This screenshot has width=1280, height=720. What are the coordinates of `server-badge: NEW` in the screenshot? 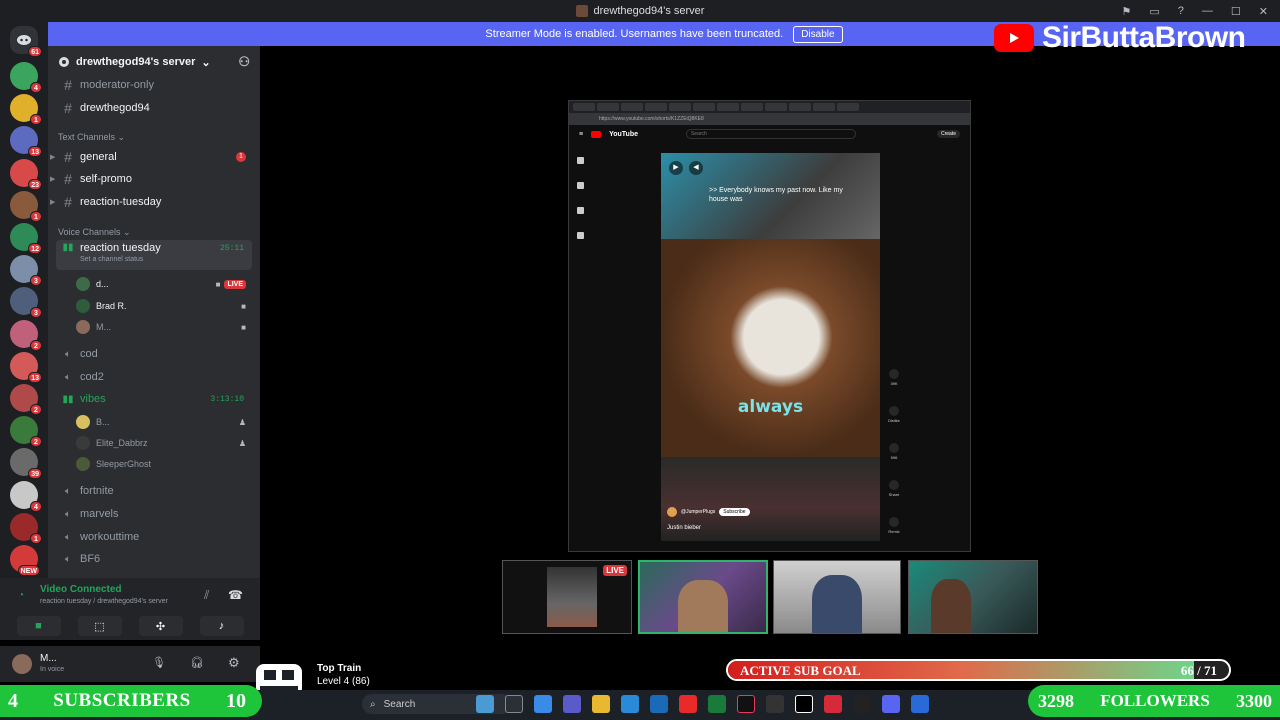 It's located at (28, 570).